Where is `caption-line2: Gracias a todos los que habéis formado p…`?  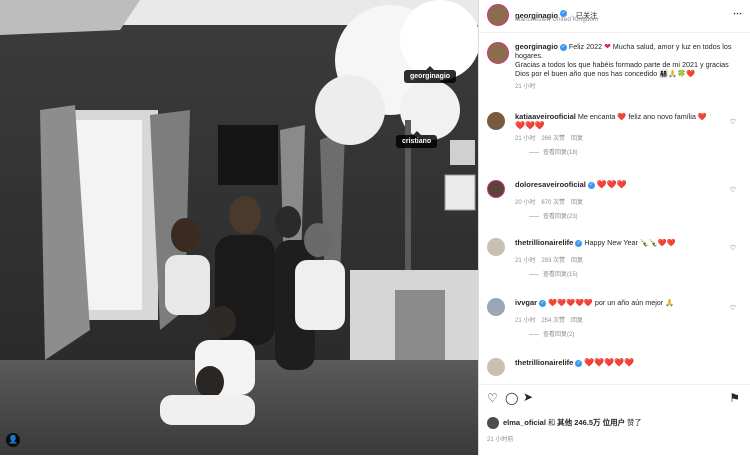
caption-line2: Gracias a todos los que habéis formado p… is located at coordinates (622, 69).